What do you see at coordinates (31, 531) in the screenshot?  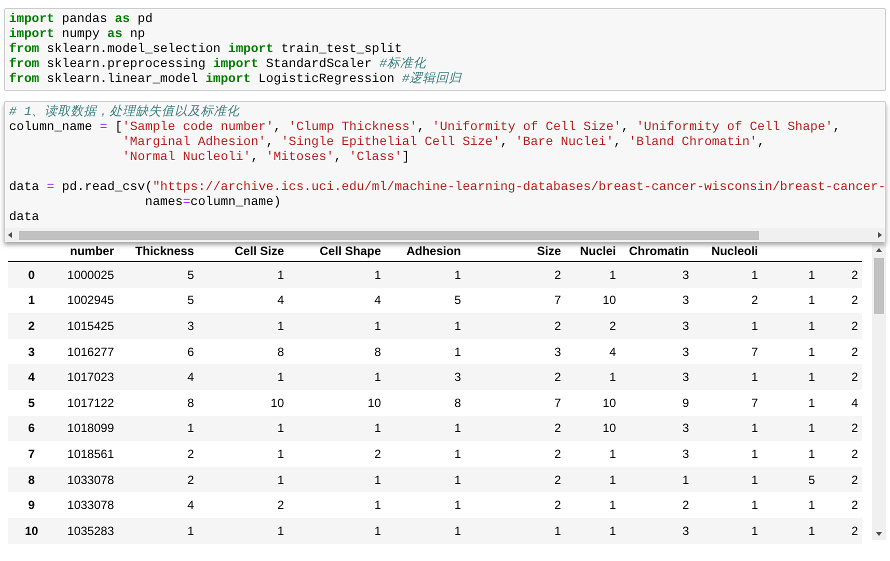 I see `row-index: 10` at bounding box center [31, 531].